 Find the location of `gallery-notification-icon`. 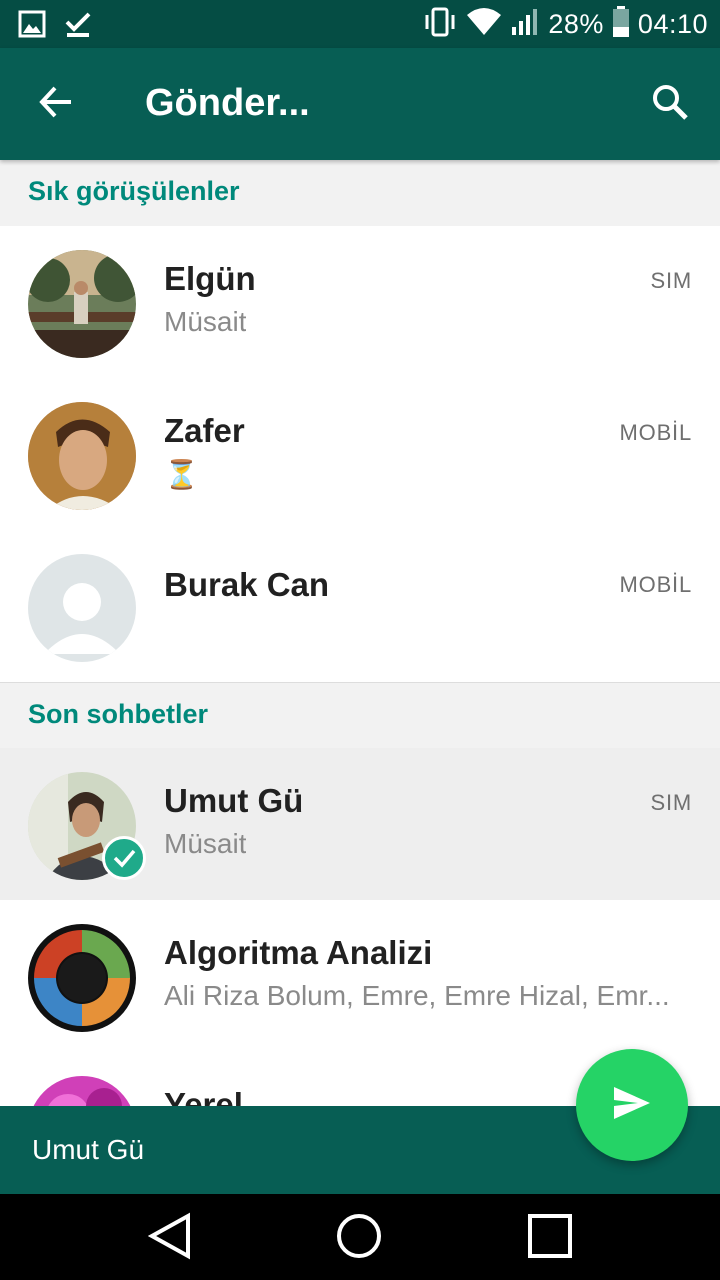

gallery-notification-icon is located at coordinates (32, 26).